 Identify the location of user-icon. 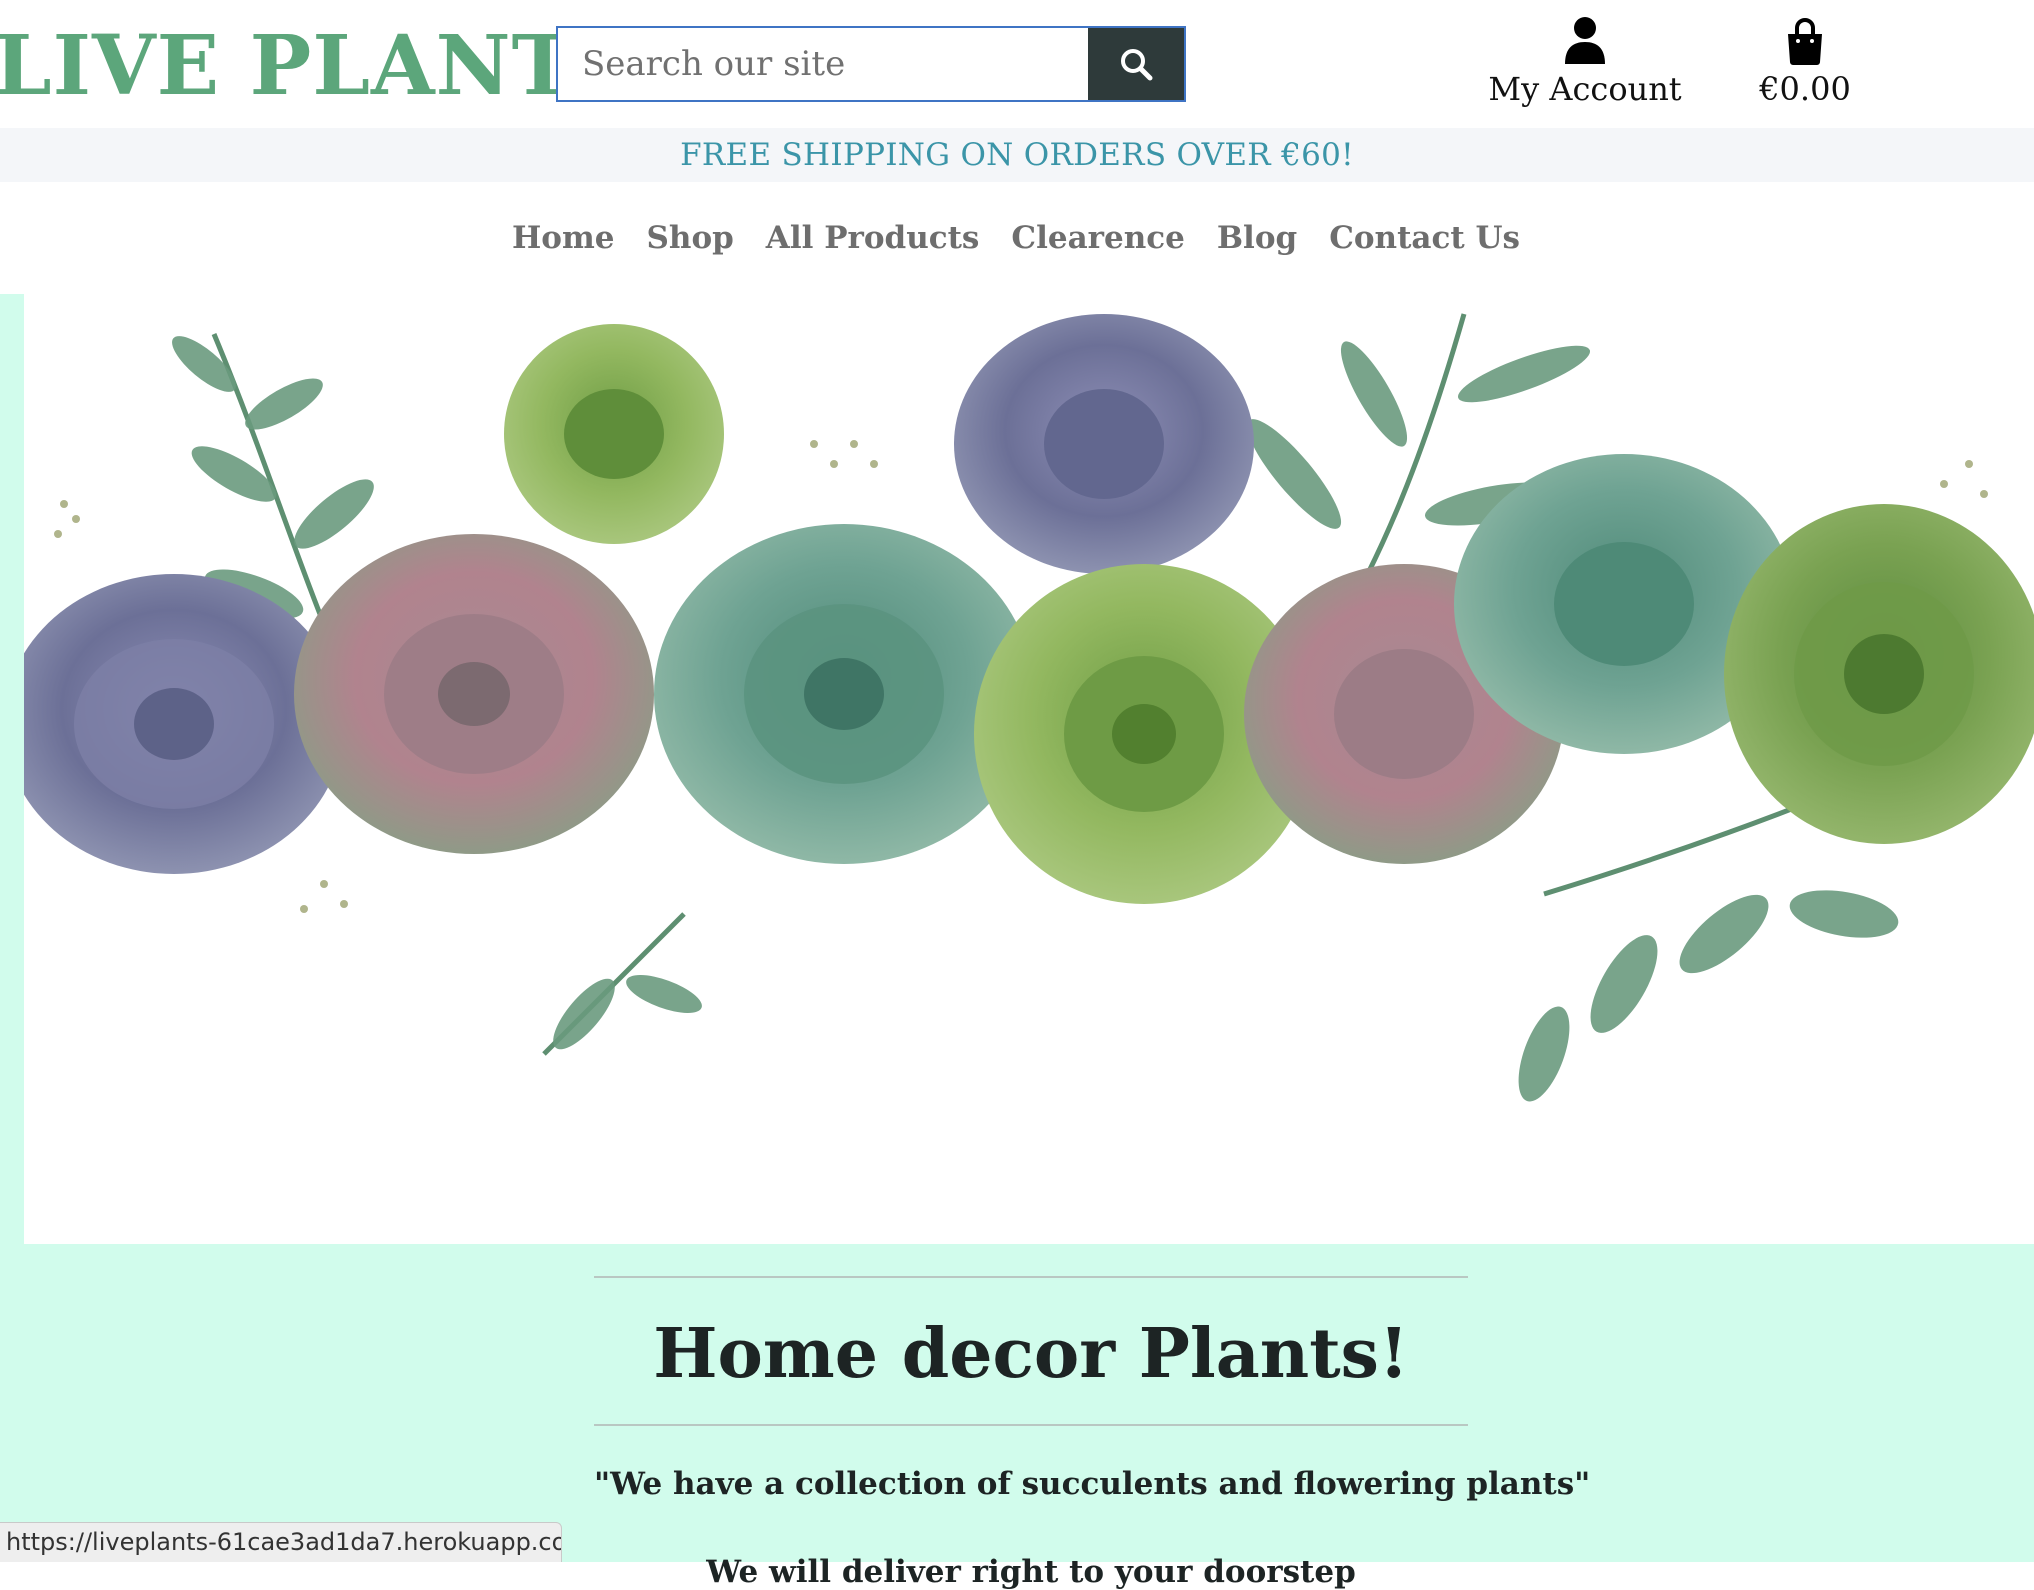
(1585, 40).